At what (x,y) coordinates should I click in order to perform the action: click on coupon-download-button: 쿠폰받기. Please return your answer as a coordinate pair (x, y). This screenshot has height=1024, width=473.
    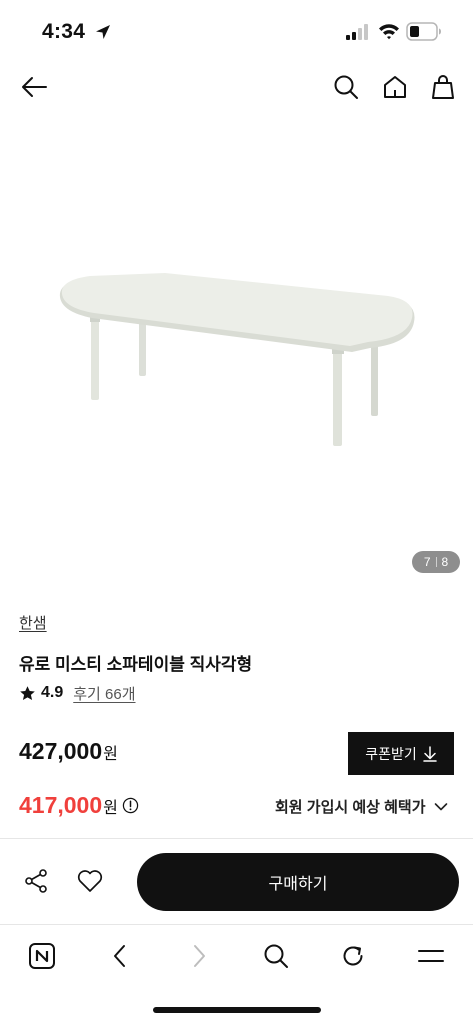
    Looking at the image, I should click on (401, 753).